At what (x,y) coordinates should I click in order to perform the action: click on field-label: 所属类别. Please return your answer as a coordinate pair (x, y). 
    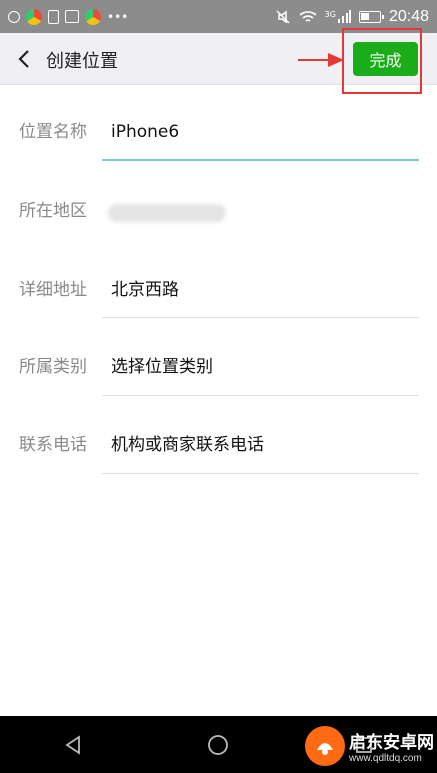
    Looking at the image, I should click on (53, 367).